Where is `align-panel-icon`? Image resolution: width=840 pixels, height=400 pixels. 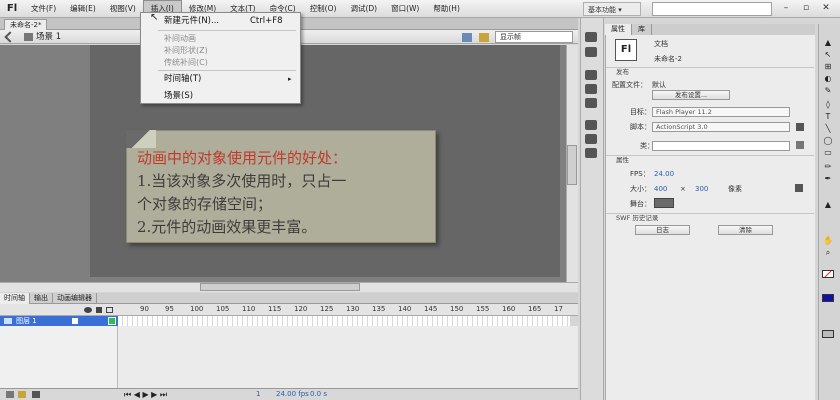 align-panel-icon is located at coordinates (591, 75).